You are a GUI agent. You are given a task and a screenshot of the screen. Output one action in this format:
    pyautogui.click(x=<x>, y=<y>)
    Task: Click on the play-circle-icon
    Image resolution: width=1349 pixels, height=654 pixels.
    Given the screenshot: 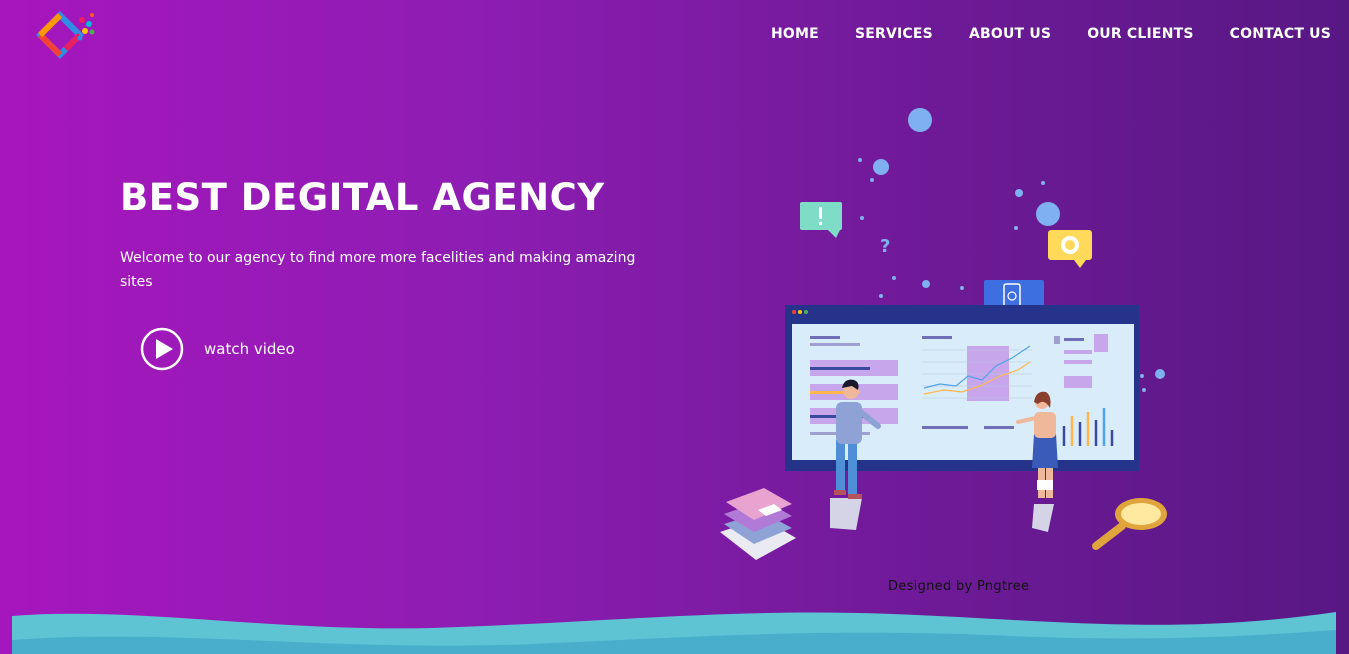 What is the action you would take?
    pyautogui.click(x=162, y=349)
    